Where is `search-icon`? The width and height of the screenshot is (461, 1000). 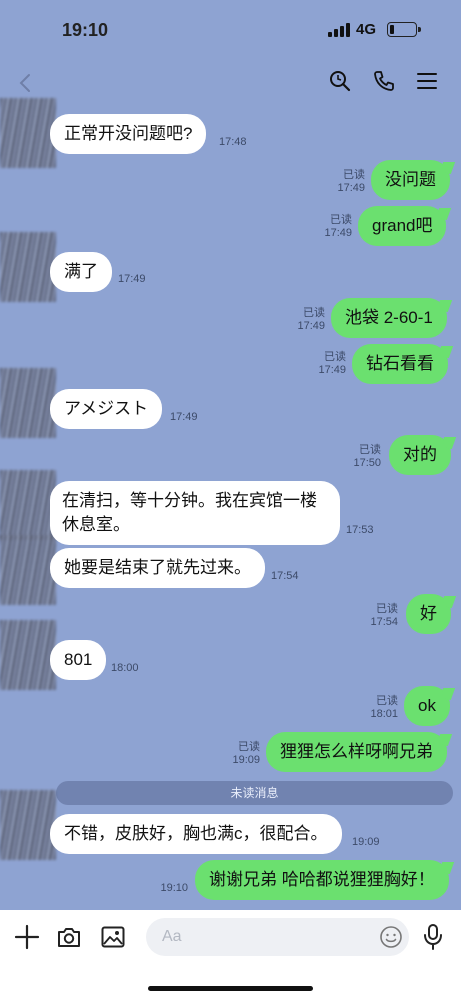
search-icon is located at coordinates (340, 81).